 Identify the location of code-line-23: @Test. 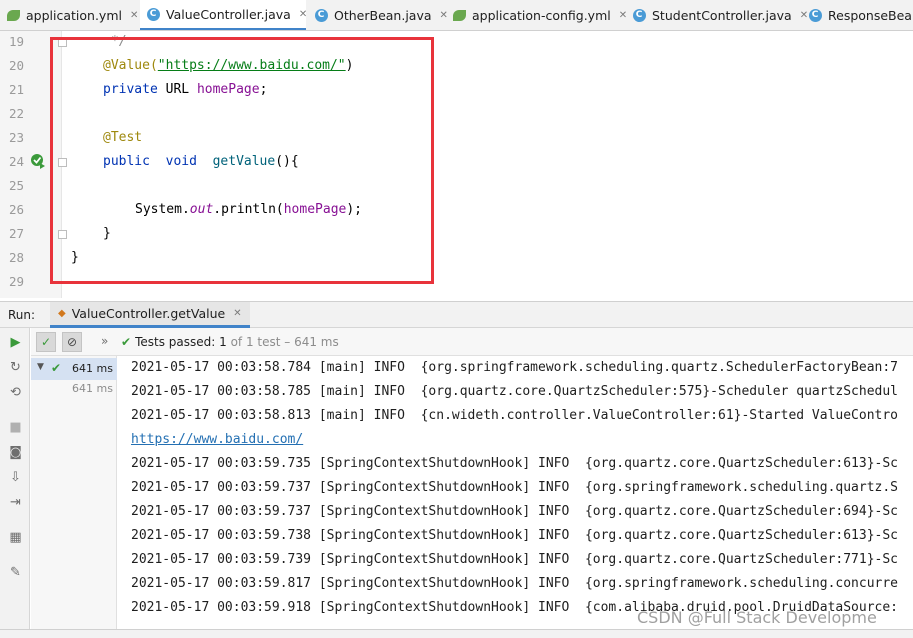
(123, 137).